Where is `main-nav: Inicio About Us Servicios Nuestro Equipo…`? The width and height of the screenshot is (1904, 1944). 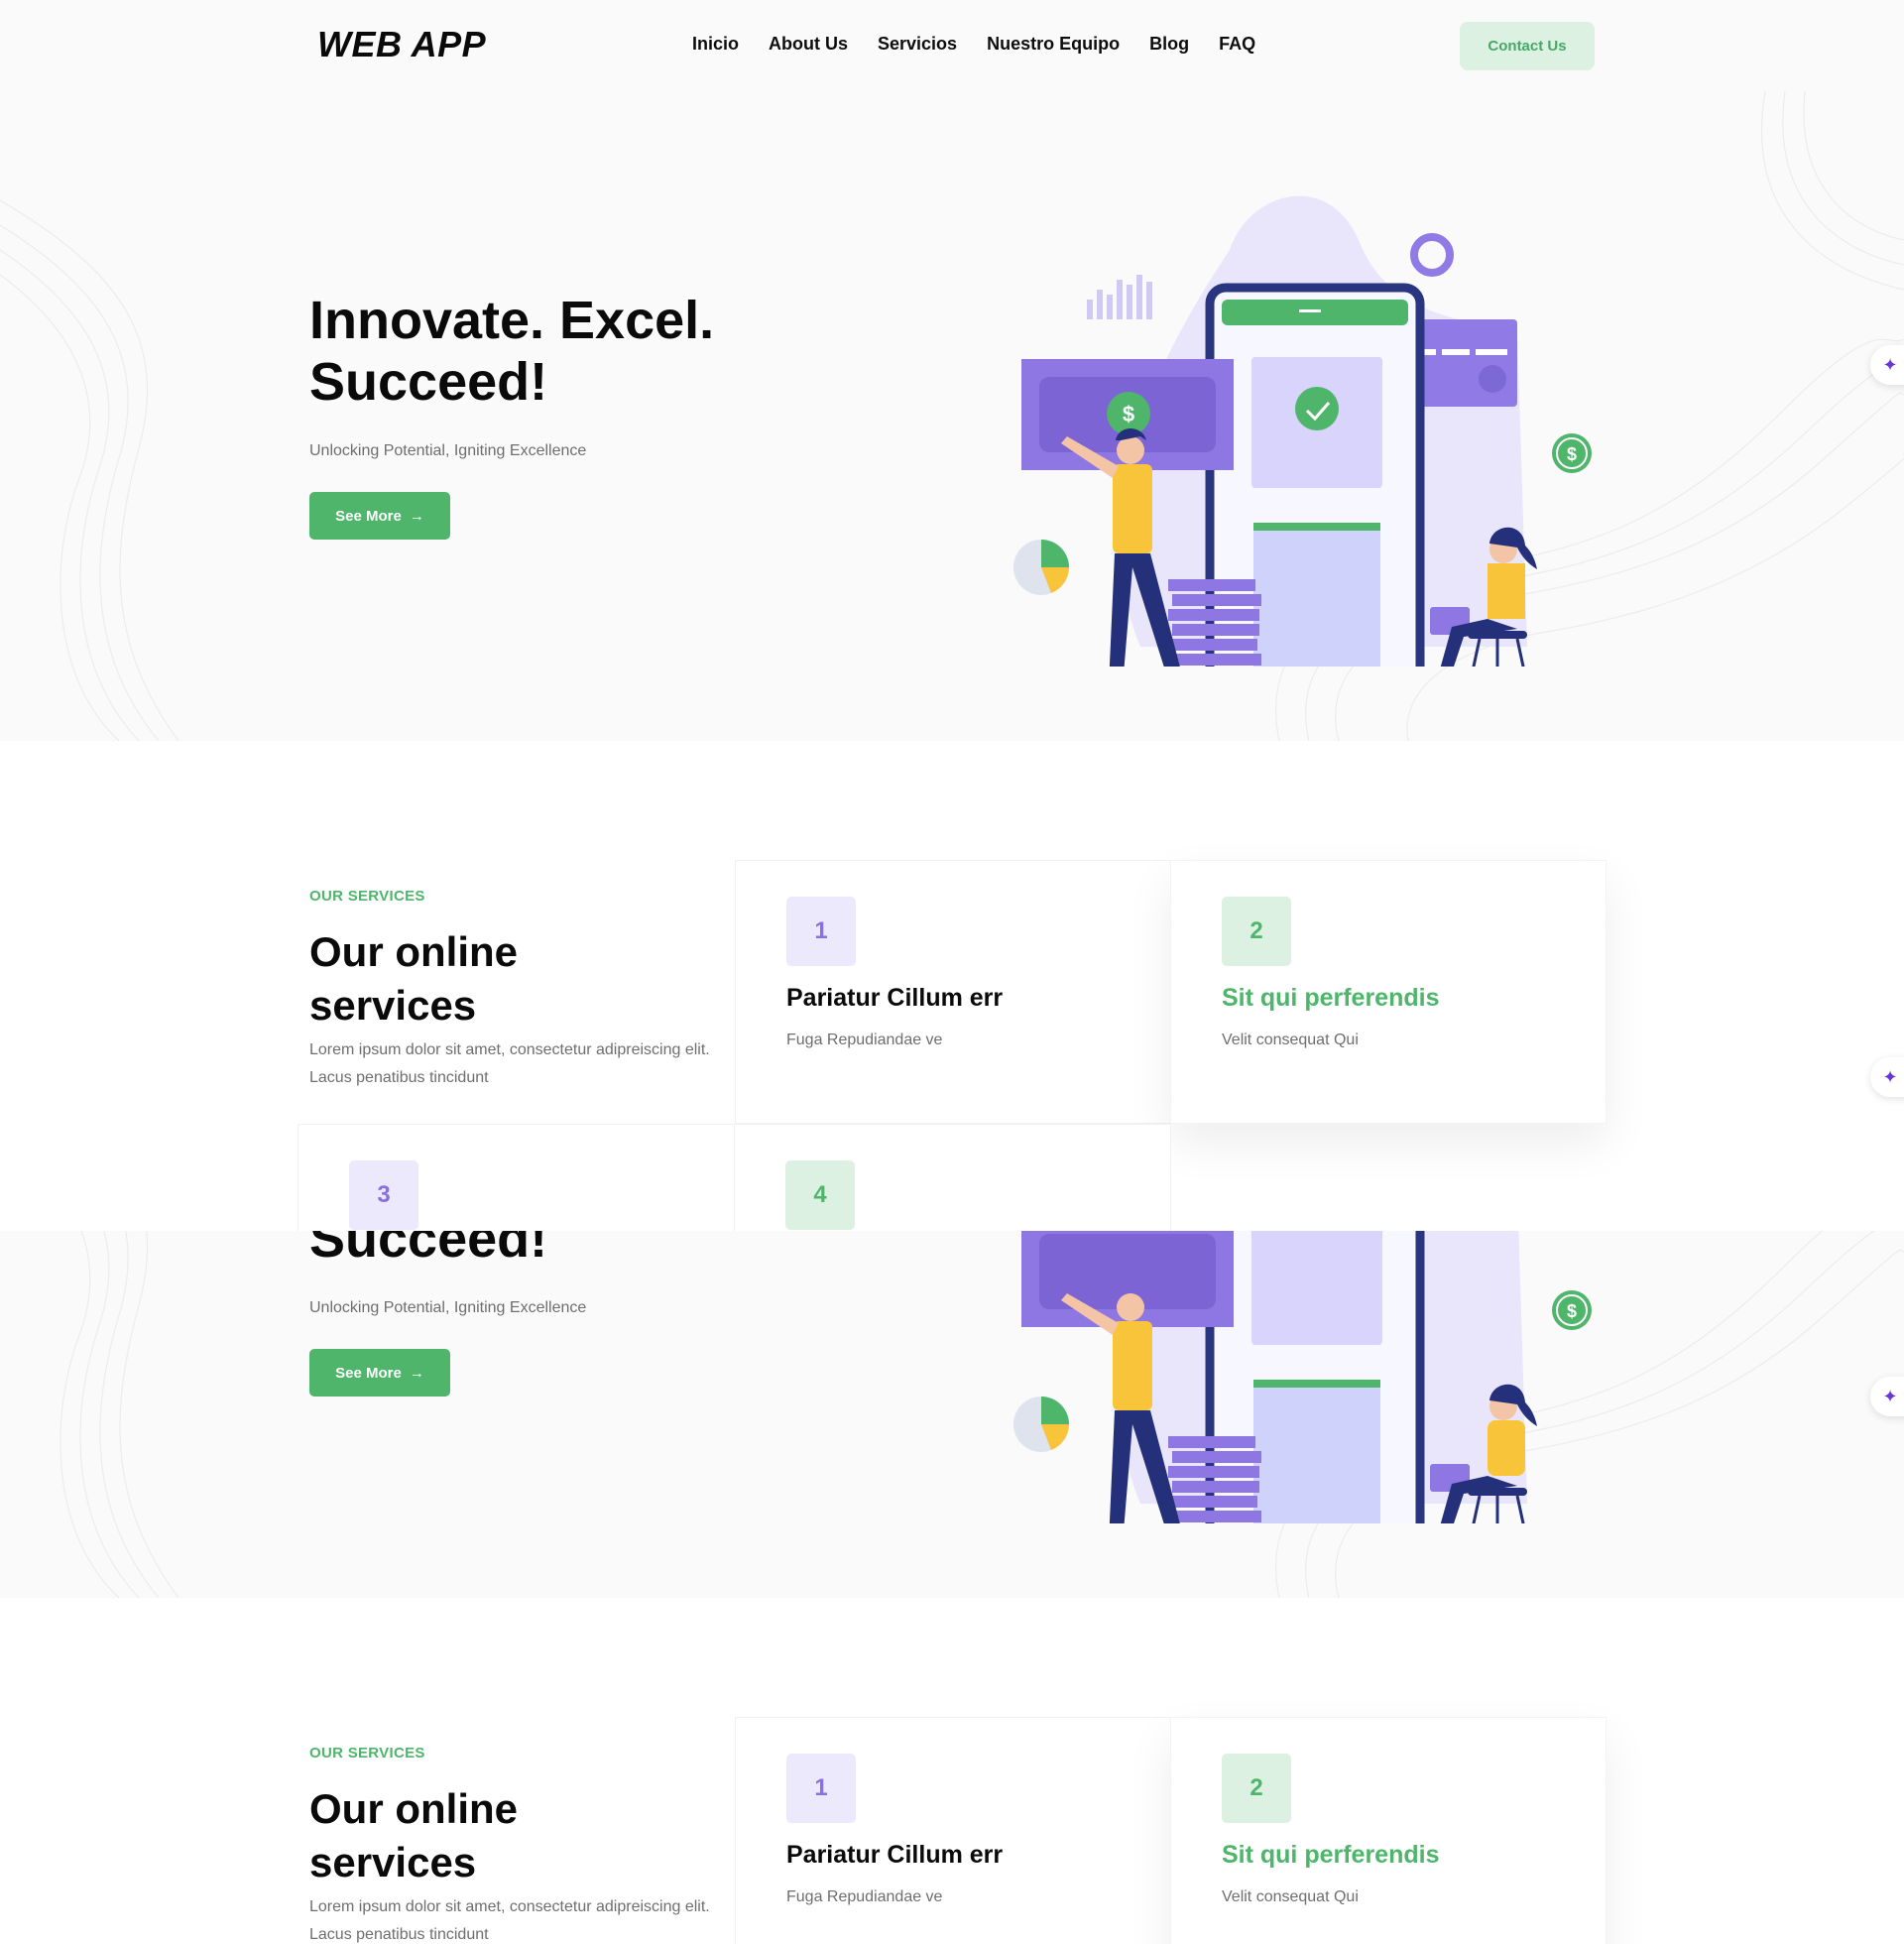 main-nav: Inicio About Us Servicios Nuestro Equipo… is located at coordinates (973, 44).